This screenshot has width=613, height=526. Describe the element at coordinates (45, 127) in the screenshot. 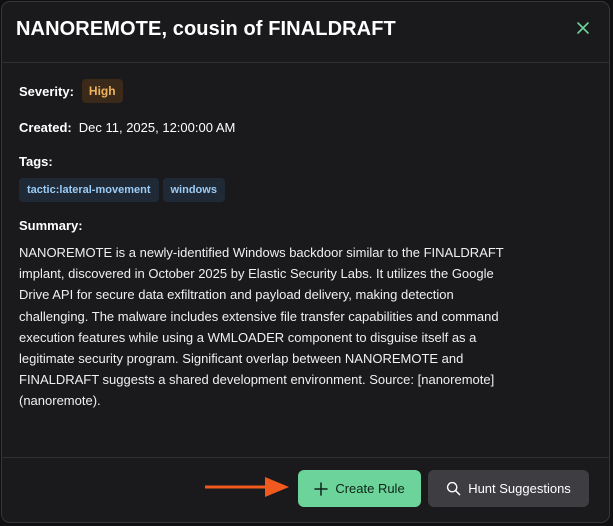

I see `created-label: Created:` at that location.